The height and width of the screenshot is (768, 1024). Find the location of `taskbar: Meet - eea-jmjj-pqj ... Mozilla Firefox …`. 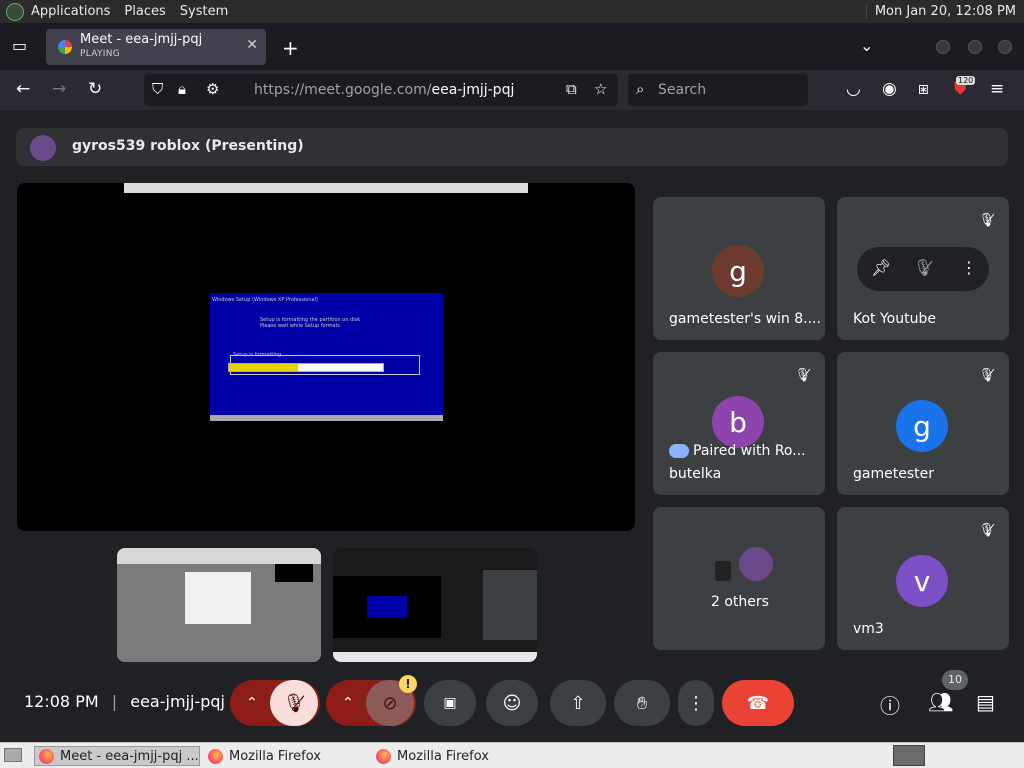

taskbar: Meet - eea-jmjj-pqj ... Mozilla Firefox … is located at coordinates (512, 755).